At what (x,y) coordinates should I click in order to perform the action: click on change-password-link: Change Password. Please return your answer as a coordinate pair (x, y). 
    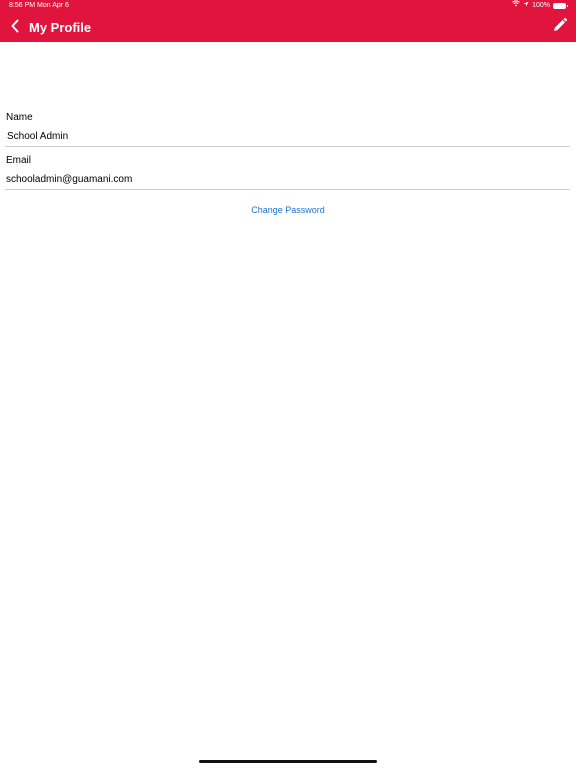
    Looking at the image, I should click on (288, 210).